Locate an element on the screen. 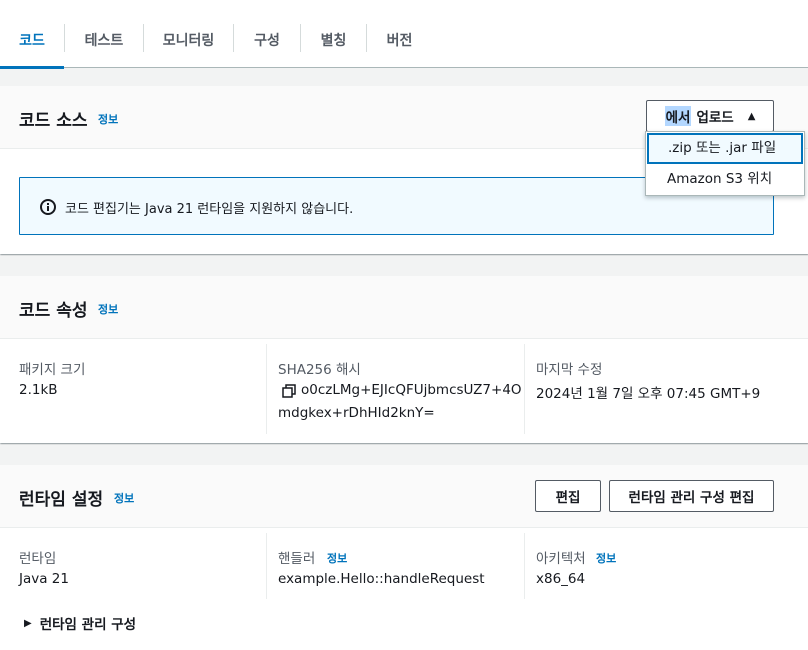 This screenshot has height=650, width=808. sha256-value-line2: mdgkex+rDhHId2knY= is located at coordinates (356, 413).